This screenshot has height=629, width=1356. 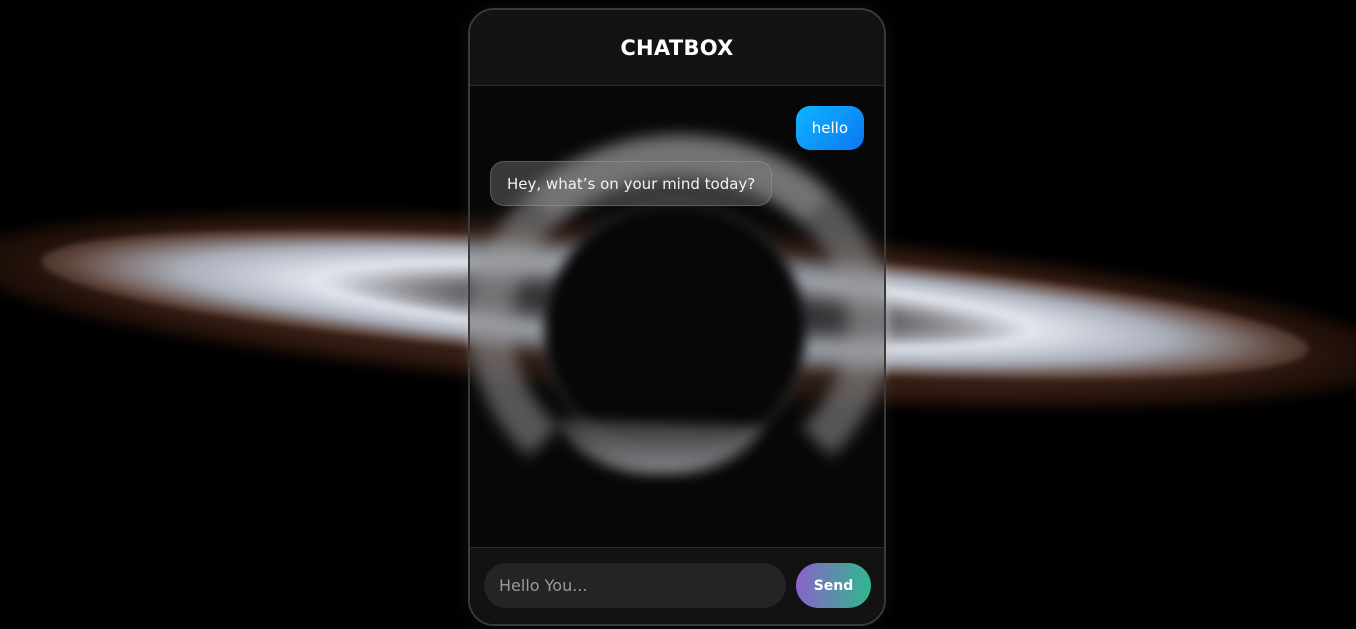 What do you see at coordinates (631, 183) in the screenshot?
I see `bot-message-bubble: Hey, what’s on your mind today?` at bounding box center [631, 183].